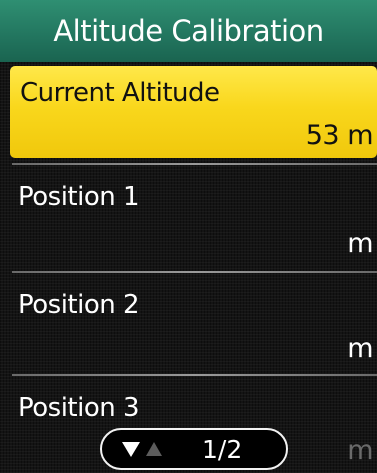 The width and height of the screenshot is (377, 473). What do you see at coordinates (188, 31) in the screenshot?
I see `page-title: Altitude Calibration` at bounding box center [188, 31].